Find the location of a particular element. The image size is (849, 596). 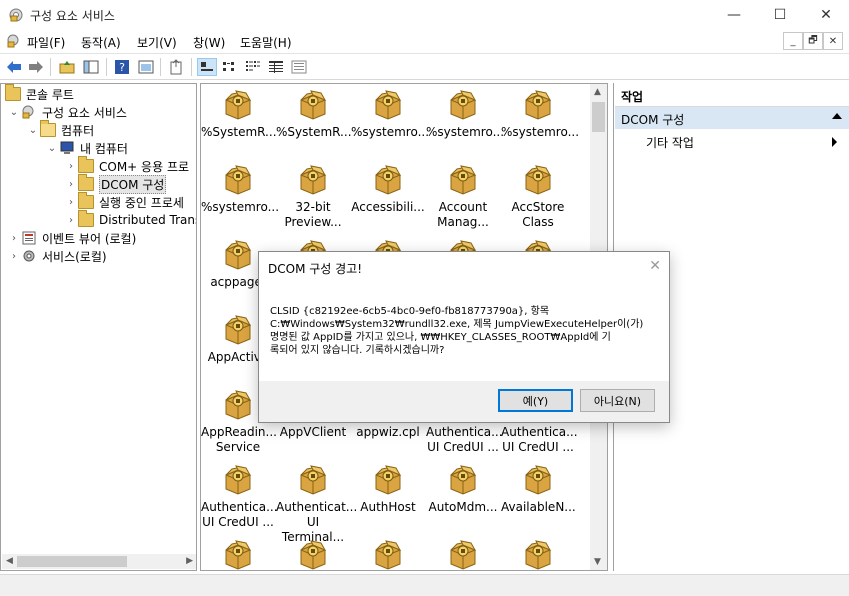

tree-item-console-root: 콘솔 루트 is located at coordinates (39, 93).